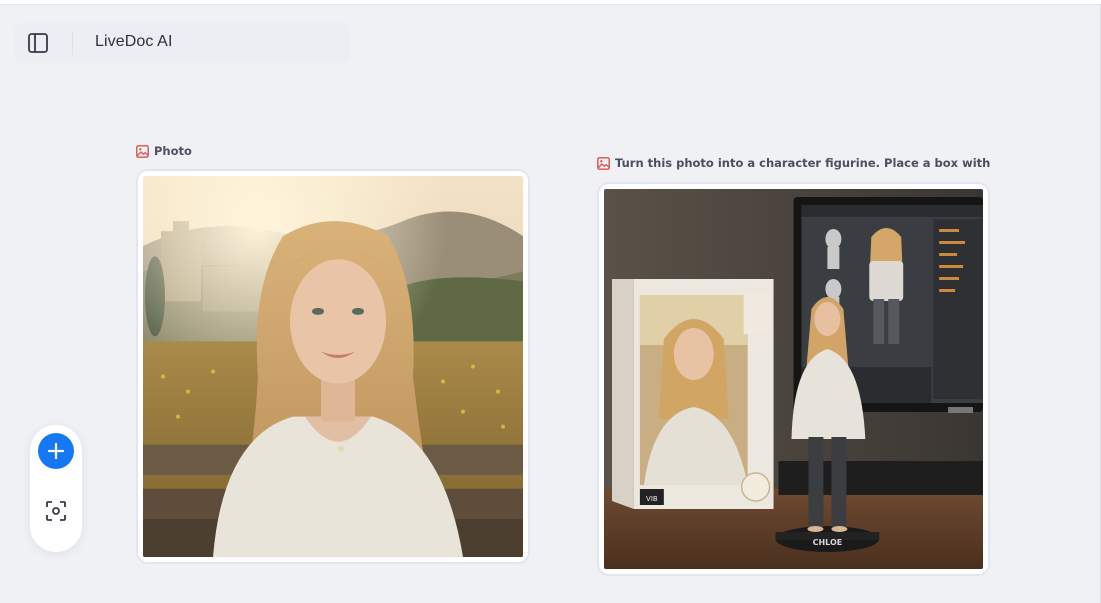 This screenshot has height=603, width=1101. I want to click on floating-tool-panel, so click(56, 488).